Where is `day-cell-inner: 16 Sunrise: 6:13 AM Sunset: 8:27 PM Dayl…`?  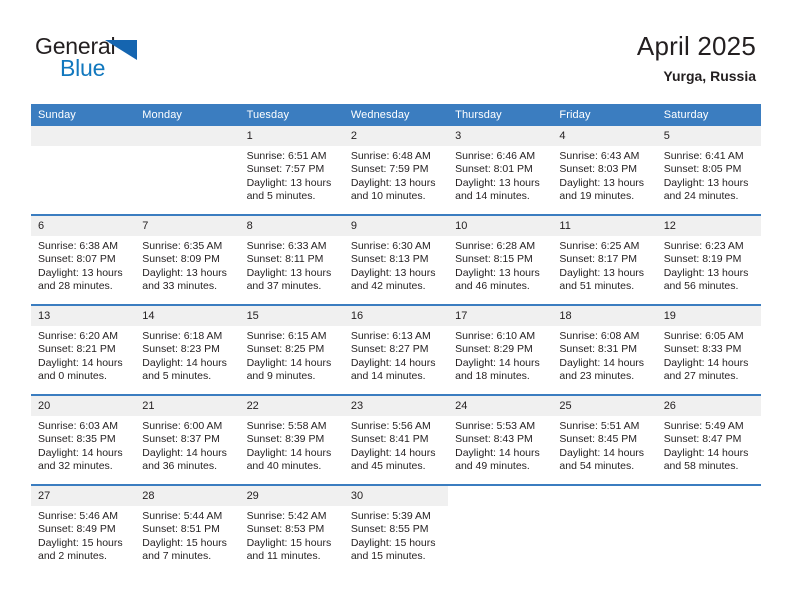 day-cell-inner: 16 Sunrise: 6:13 AM Sunset: 8:27 PM Dayl… is located at coordinates (396, 350).